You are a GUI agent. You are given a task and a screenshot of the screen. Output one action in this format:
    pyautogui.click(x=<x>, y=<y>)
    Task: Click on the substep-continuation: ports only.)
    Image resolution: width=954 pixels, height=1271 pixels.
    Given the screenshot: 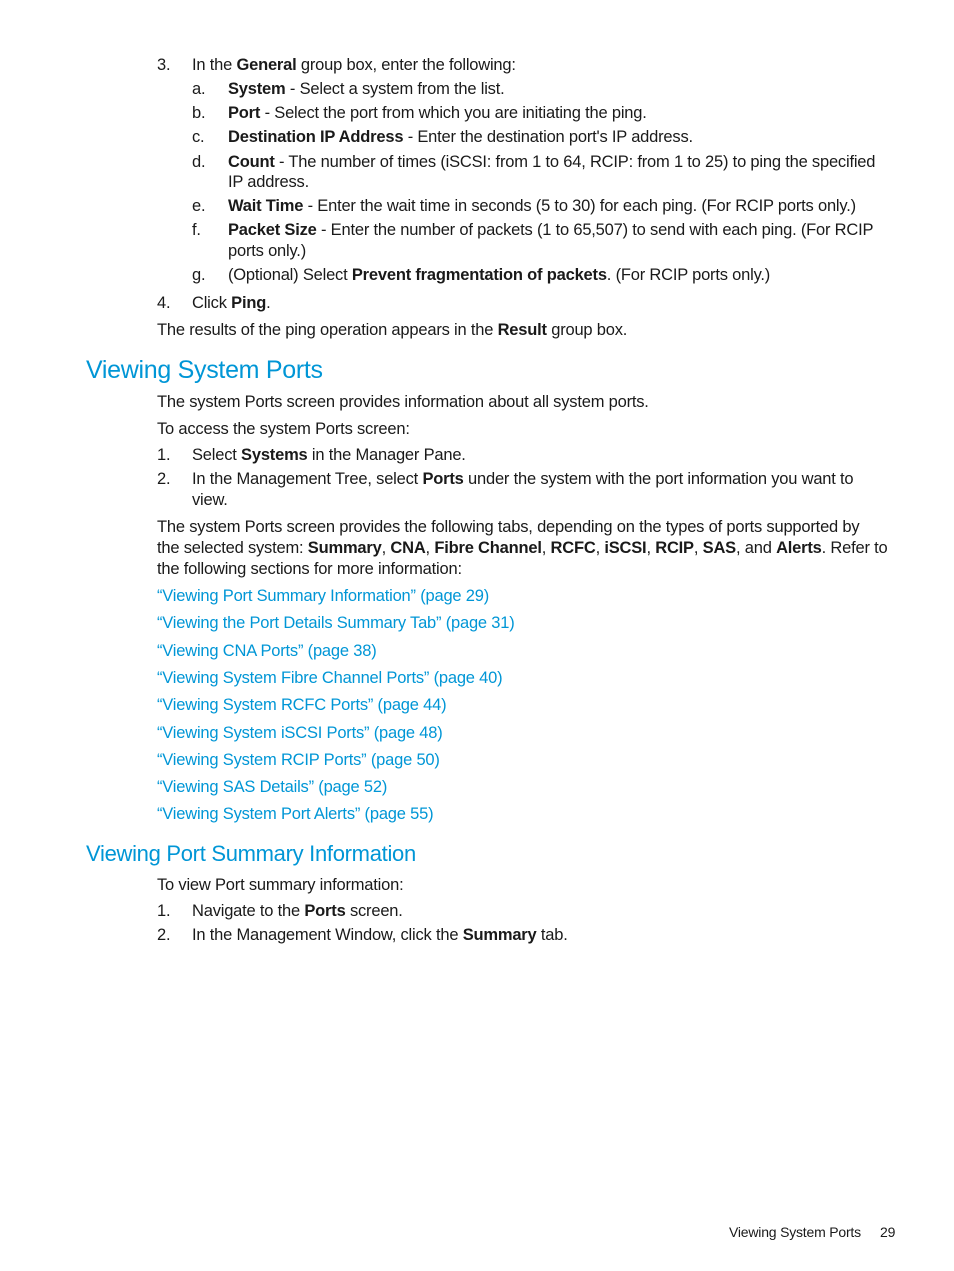 What is the action you would take?
    pyautogui.click(x=267, y=251)
    